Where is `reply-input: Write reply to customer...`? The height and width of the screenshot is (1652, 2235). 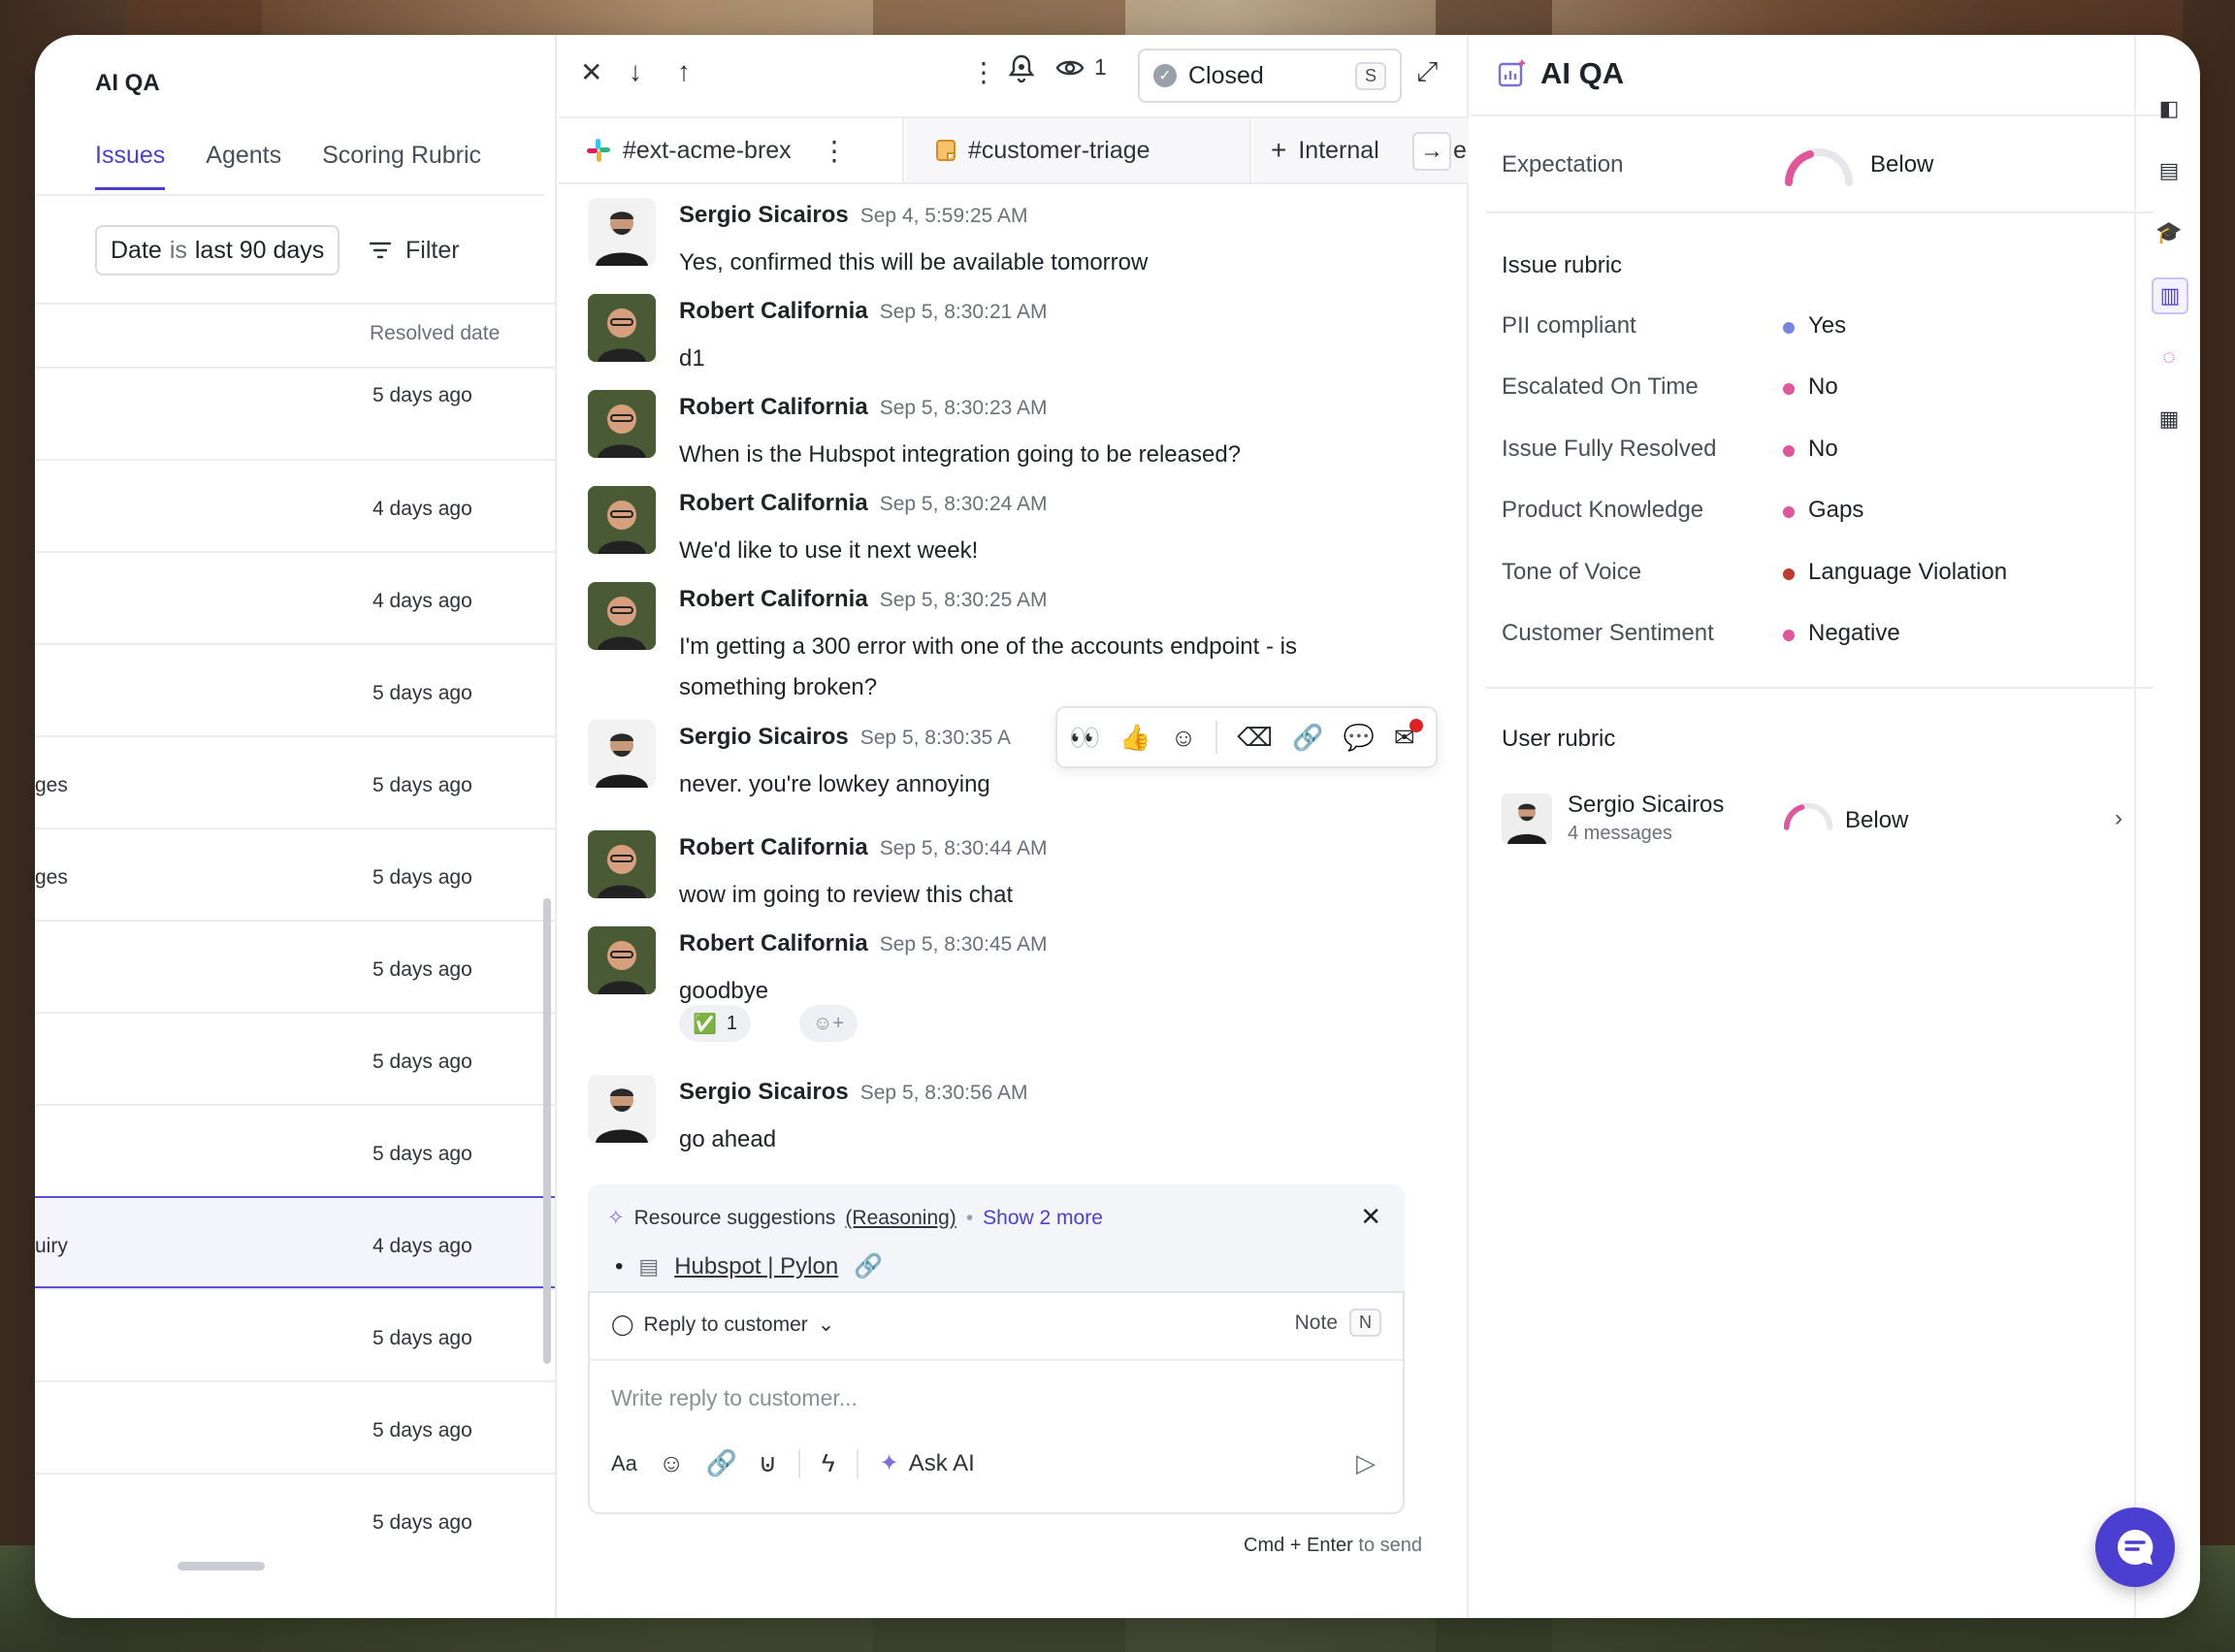 reply-input: Write reply to customer... is located at coordinates (735, 1398).